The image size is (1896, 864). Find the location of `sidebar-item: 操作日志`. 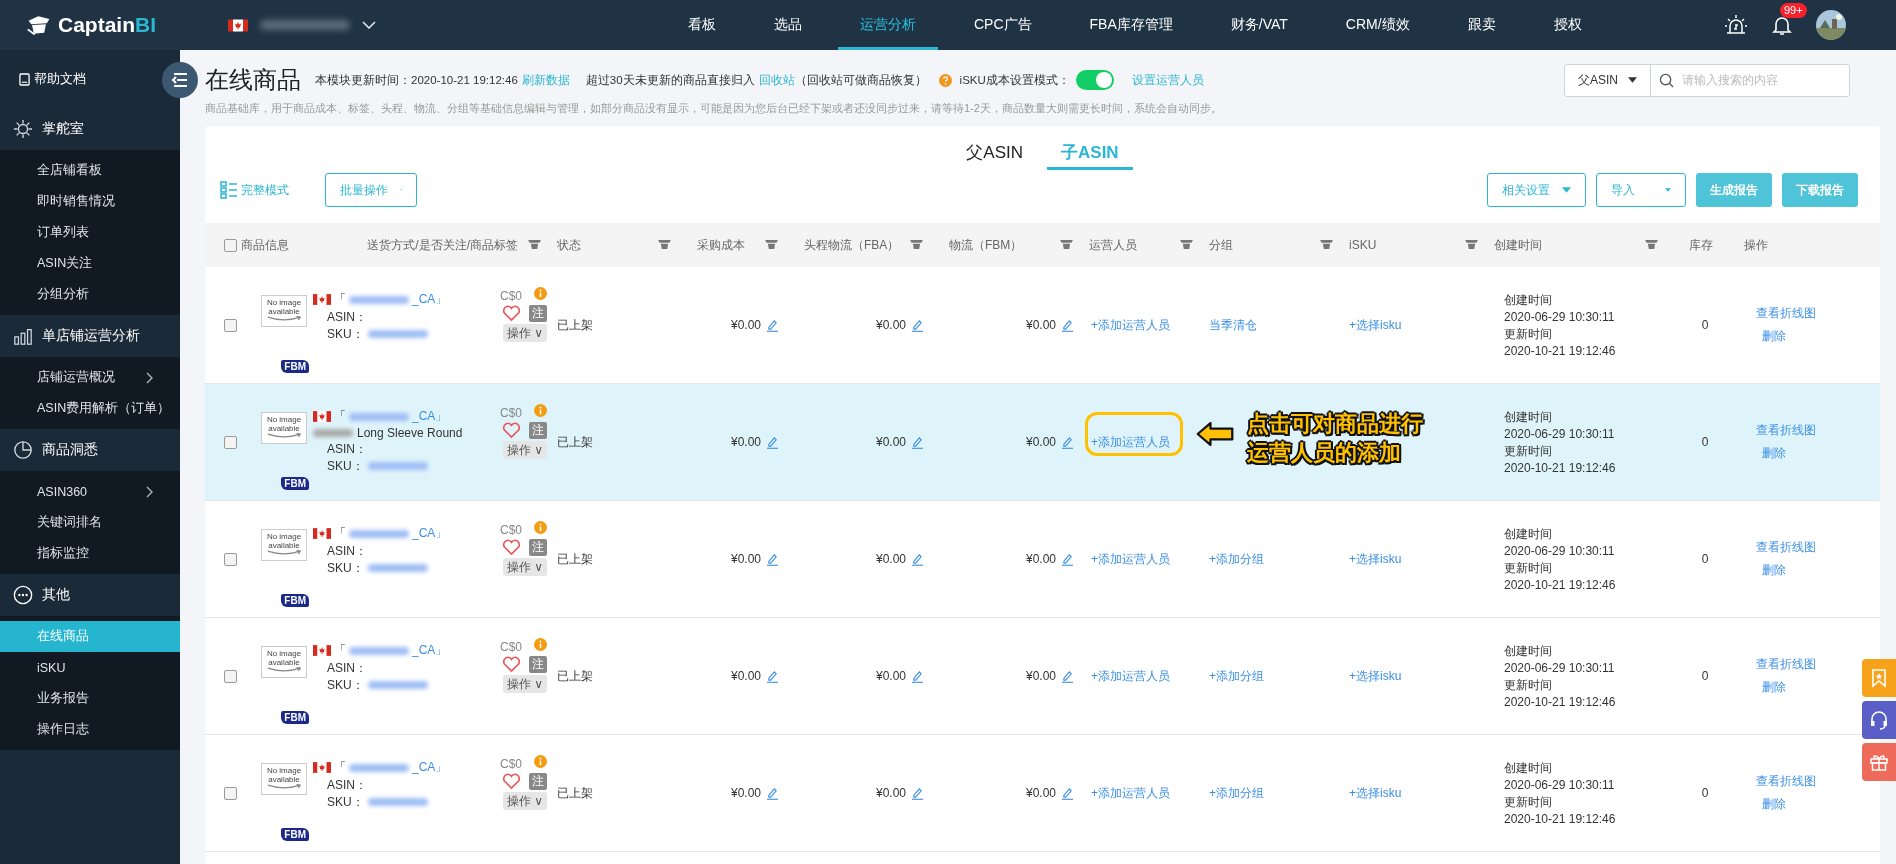

sidebar-item: 操作日志 is located at coordinates (90, 729).